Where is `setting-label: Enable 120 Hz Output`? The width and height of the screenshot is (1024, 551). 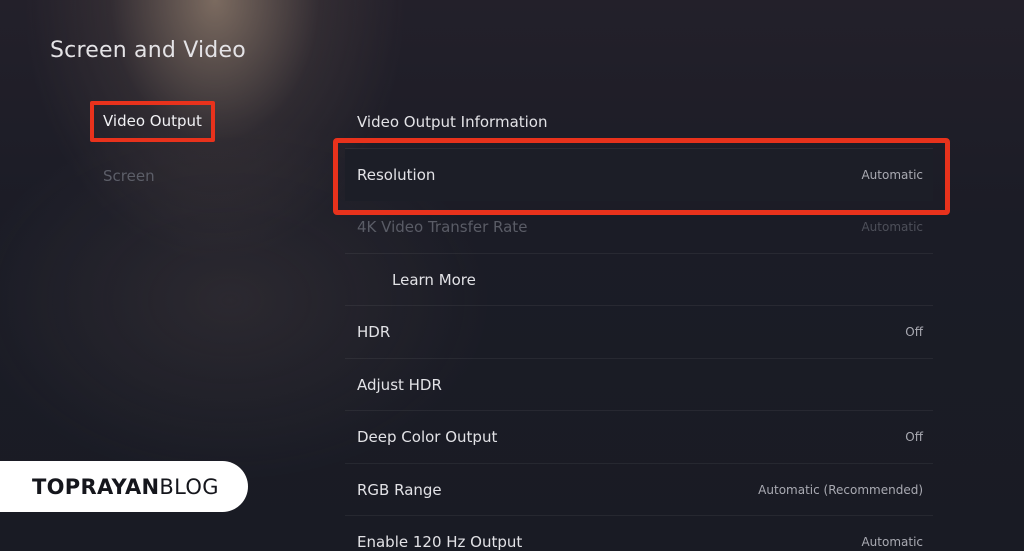 setting-label: Enable 120 Hz Output is located at coordinates (440, 542).